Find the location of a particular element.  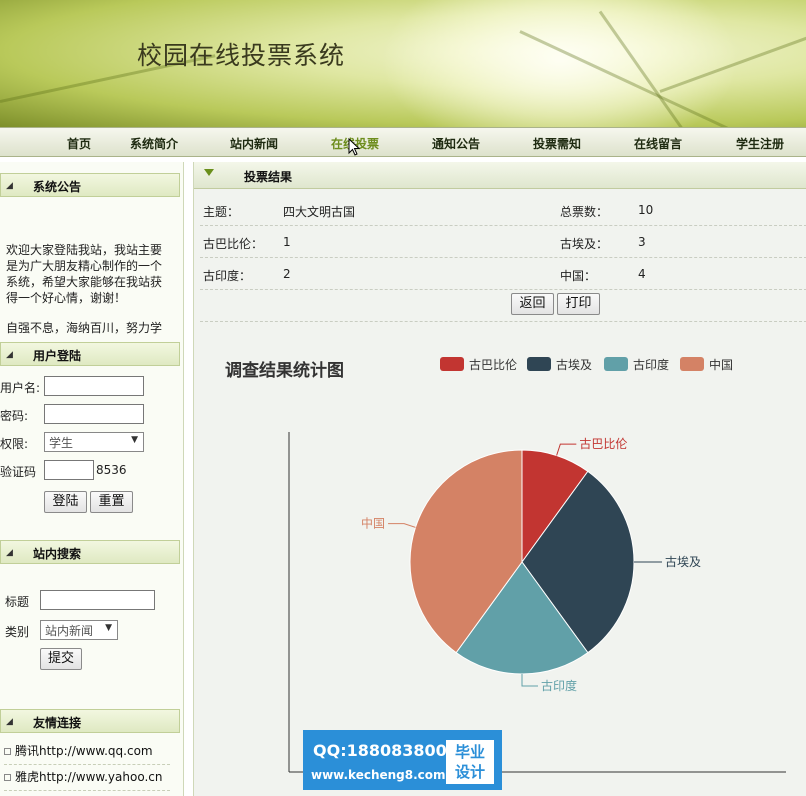

password-input is located at coordinates (94, 414).